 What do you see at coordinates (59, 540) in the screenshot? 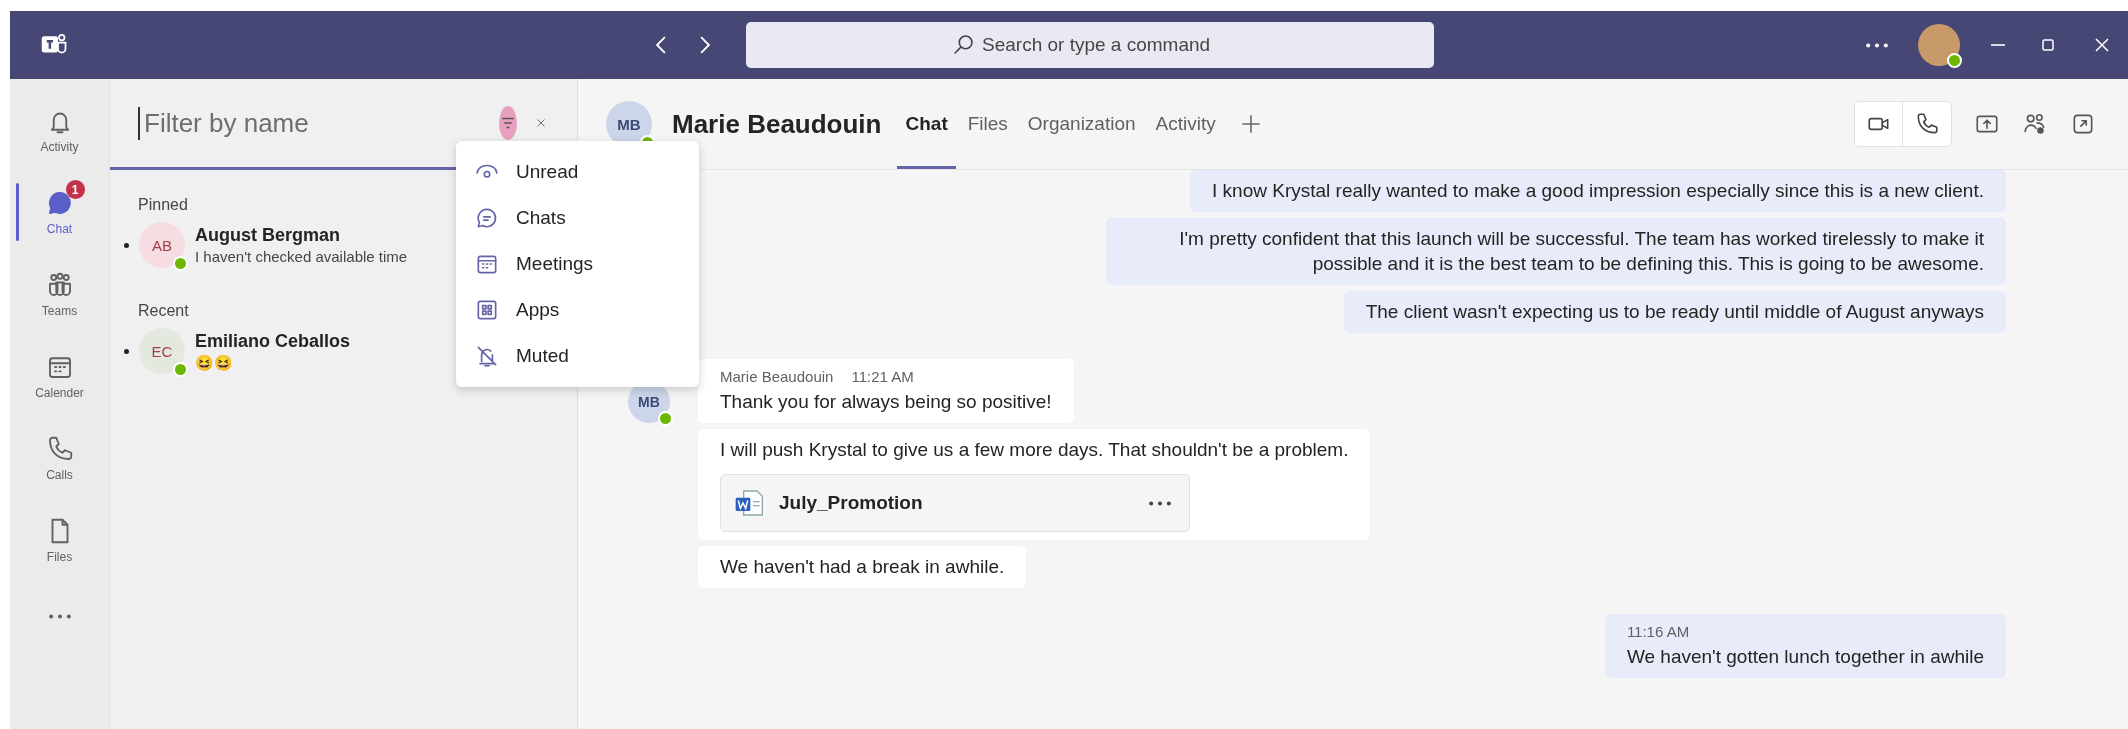
I see `rail-item: Files` at bounding box center [59, 540].